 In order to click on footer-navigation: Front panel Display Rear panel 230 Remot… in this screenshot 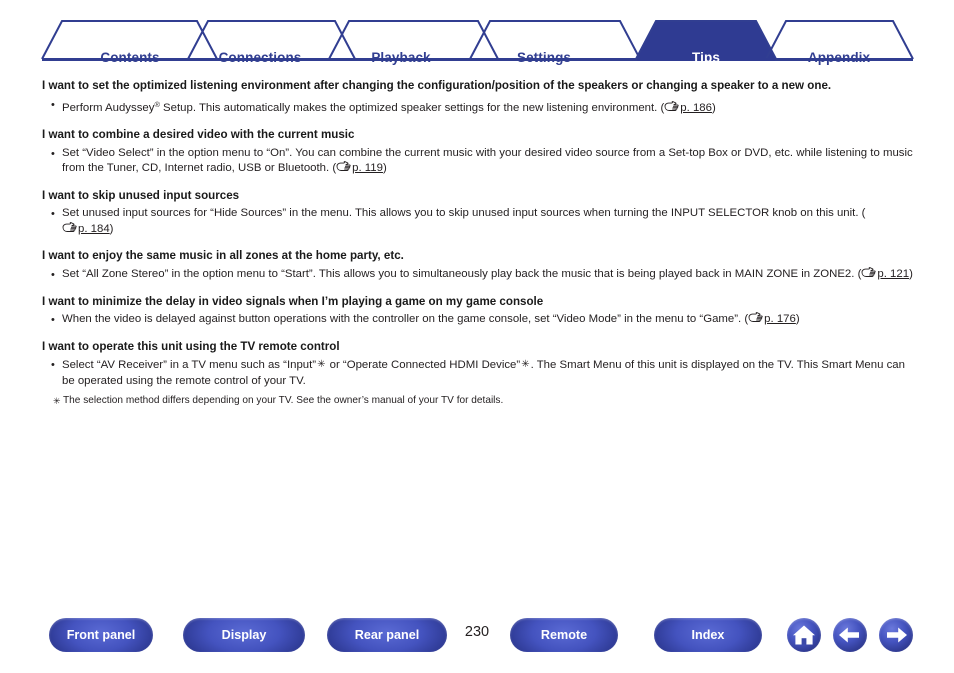, I will do `click(477, 638)`.